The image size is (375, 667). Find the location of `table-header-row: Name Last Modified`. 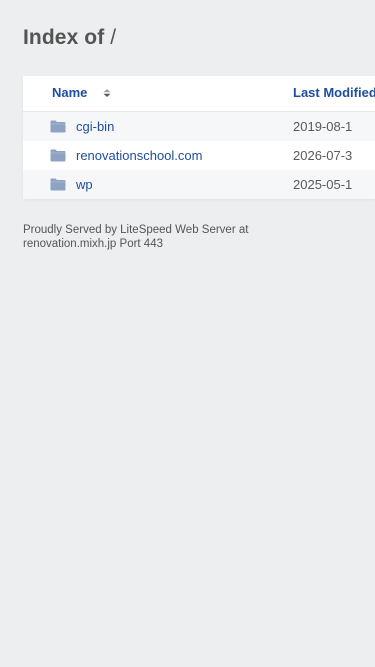

table-header-row: Name Last Modified is located at coordinates (199, 94).